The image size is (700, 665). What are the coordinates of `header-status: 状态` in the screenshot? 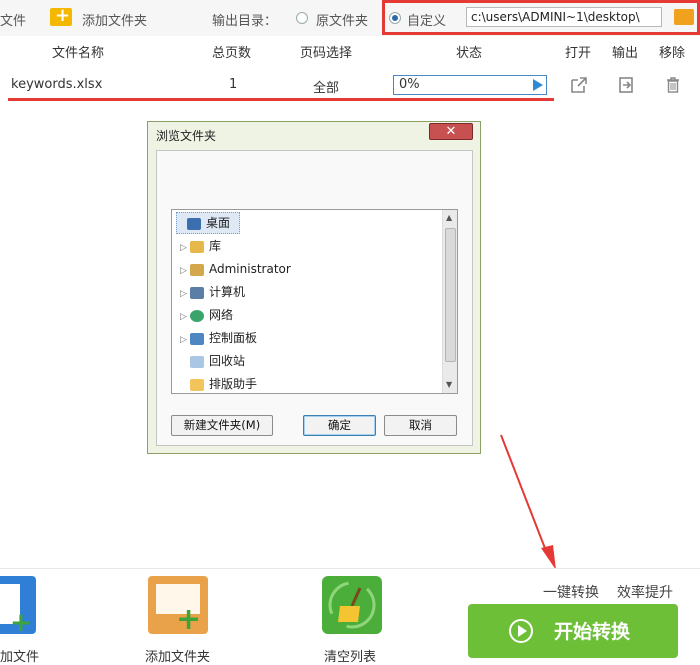 It's located at (469, 53).